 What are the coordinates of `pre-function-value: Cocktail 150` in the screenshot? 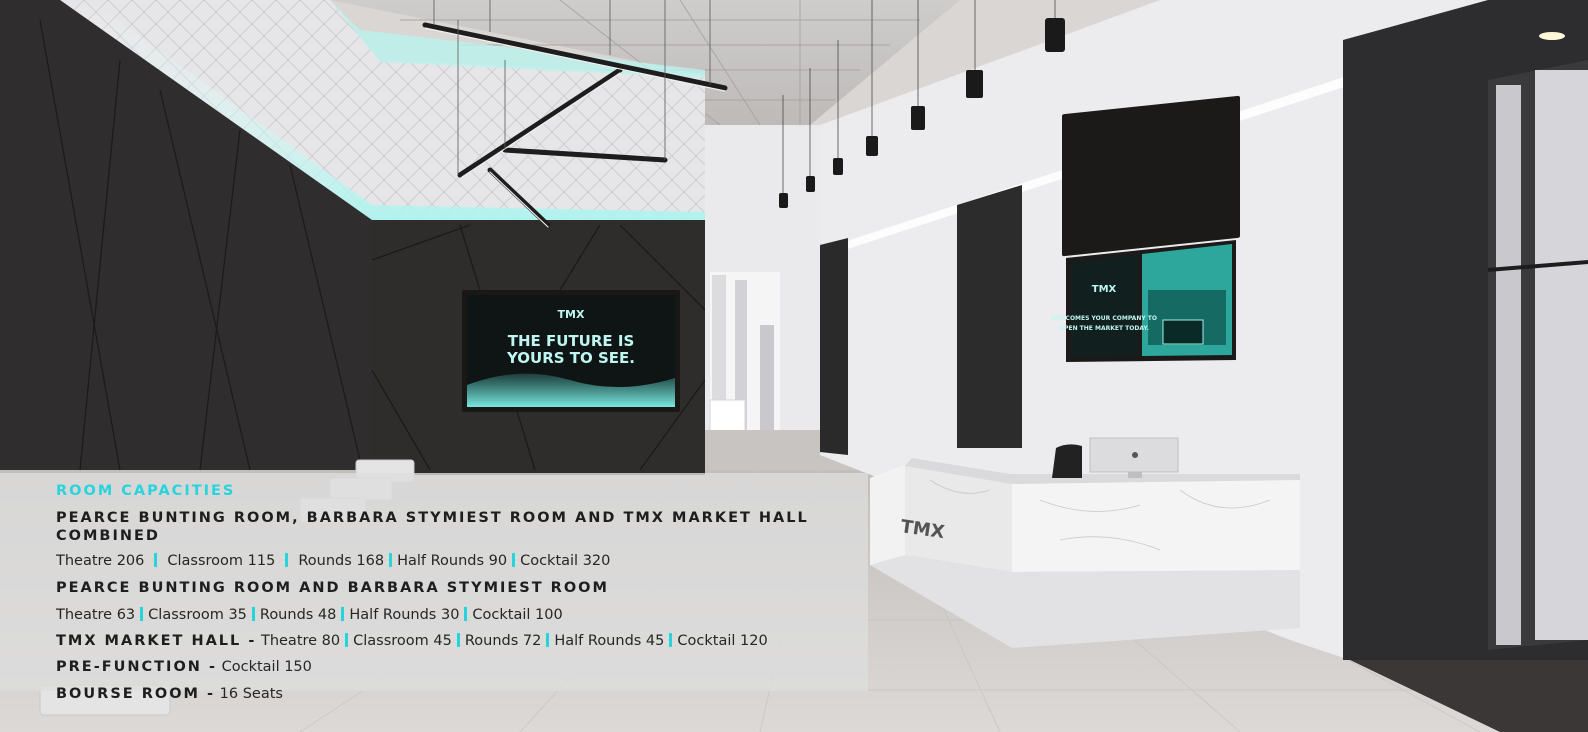 It's located at (266, 667).